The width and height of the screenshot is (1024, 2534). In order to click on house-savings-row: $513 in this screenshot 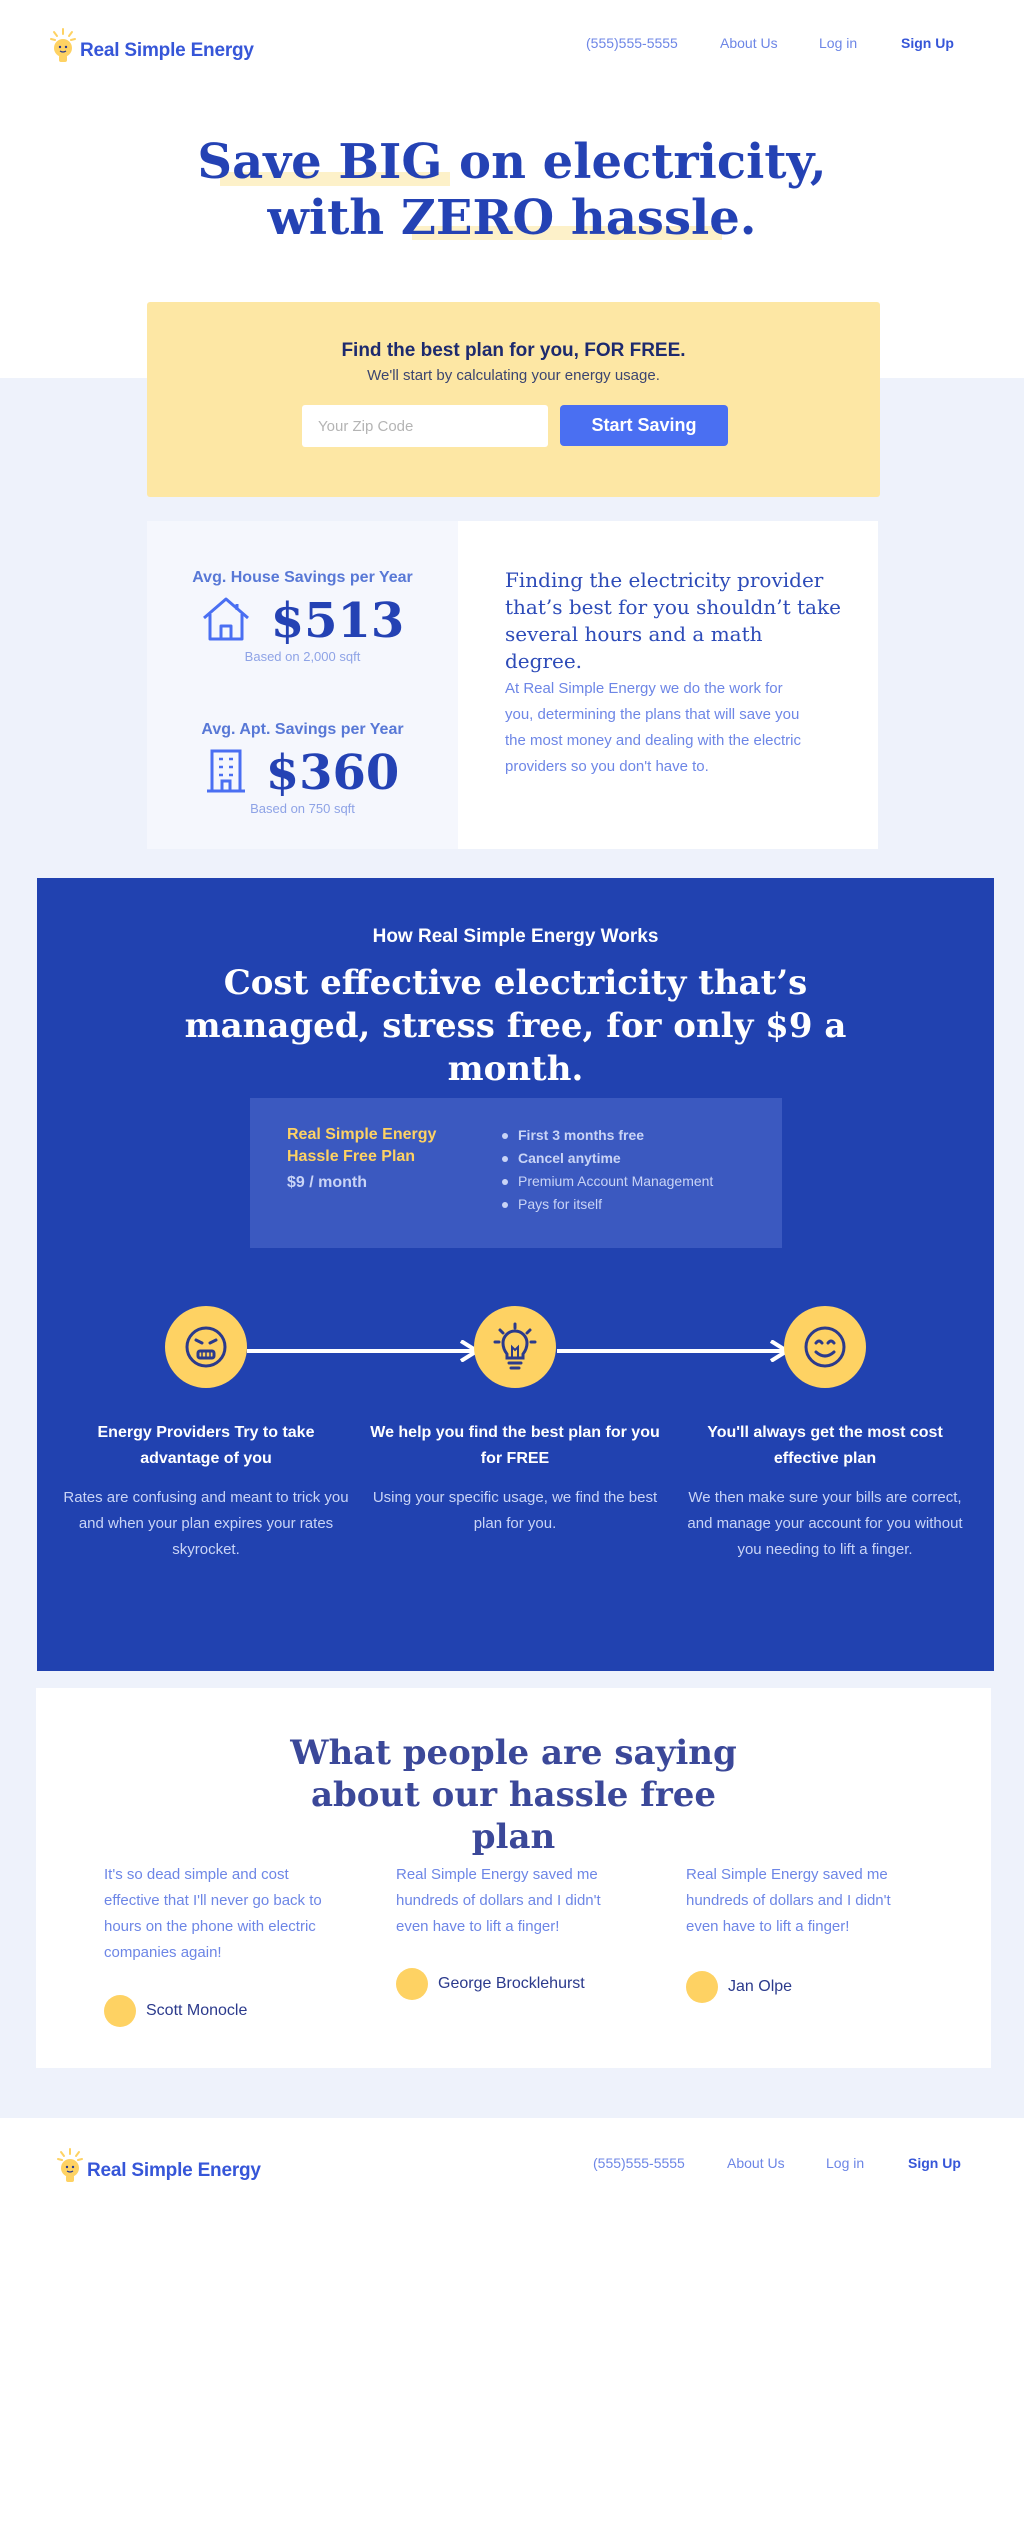, I will do `click(302, 621)`.